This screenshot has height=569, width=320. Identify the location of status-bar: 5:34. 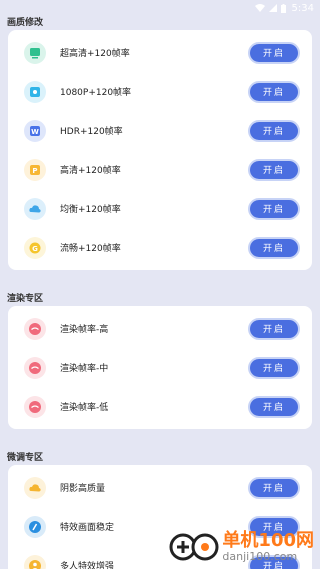
(160, 8).